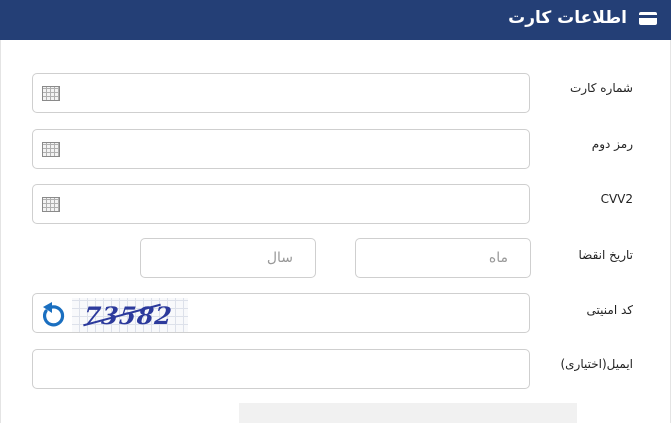  What do you see at coordinates (408, 413) in the screenshot?
I see `submit-area` at bounding box center [408, 413].